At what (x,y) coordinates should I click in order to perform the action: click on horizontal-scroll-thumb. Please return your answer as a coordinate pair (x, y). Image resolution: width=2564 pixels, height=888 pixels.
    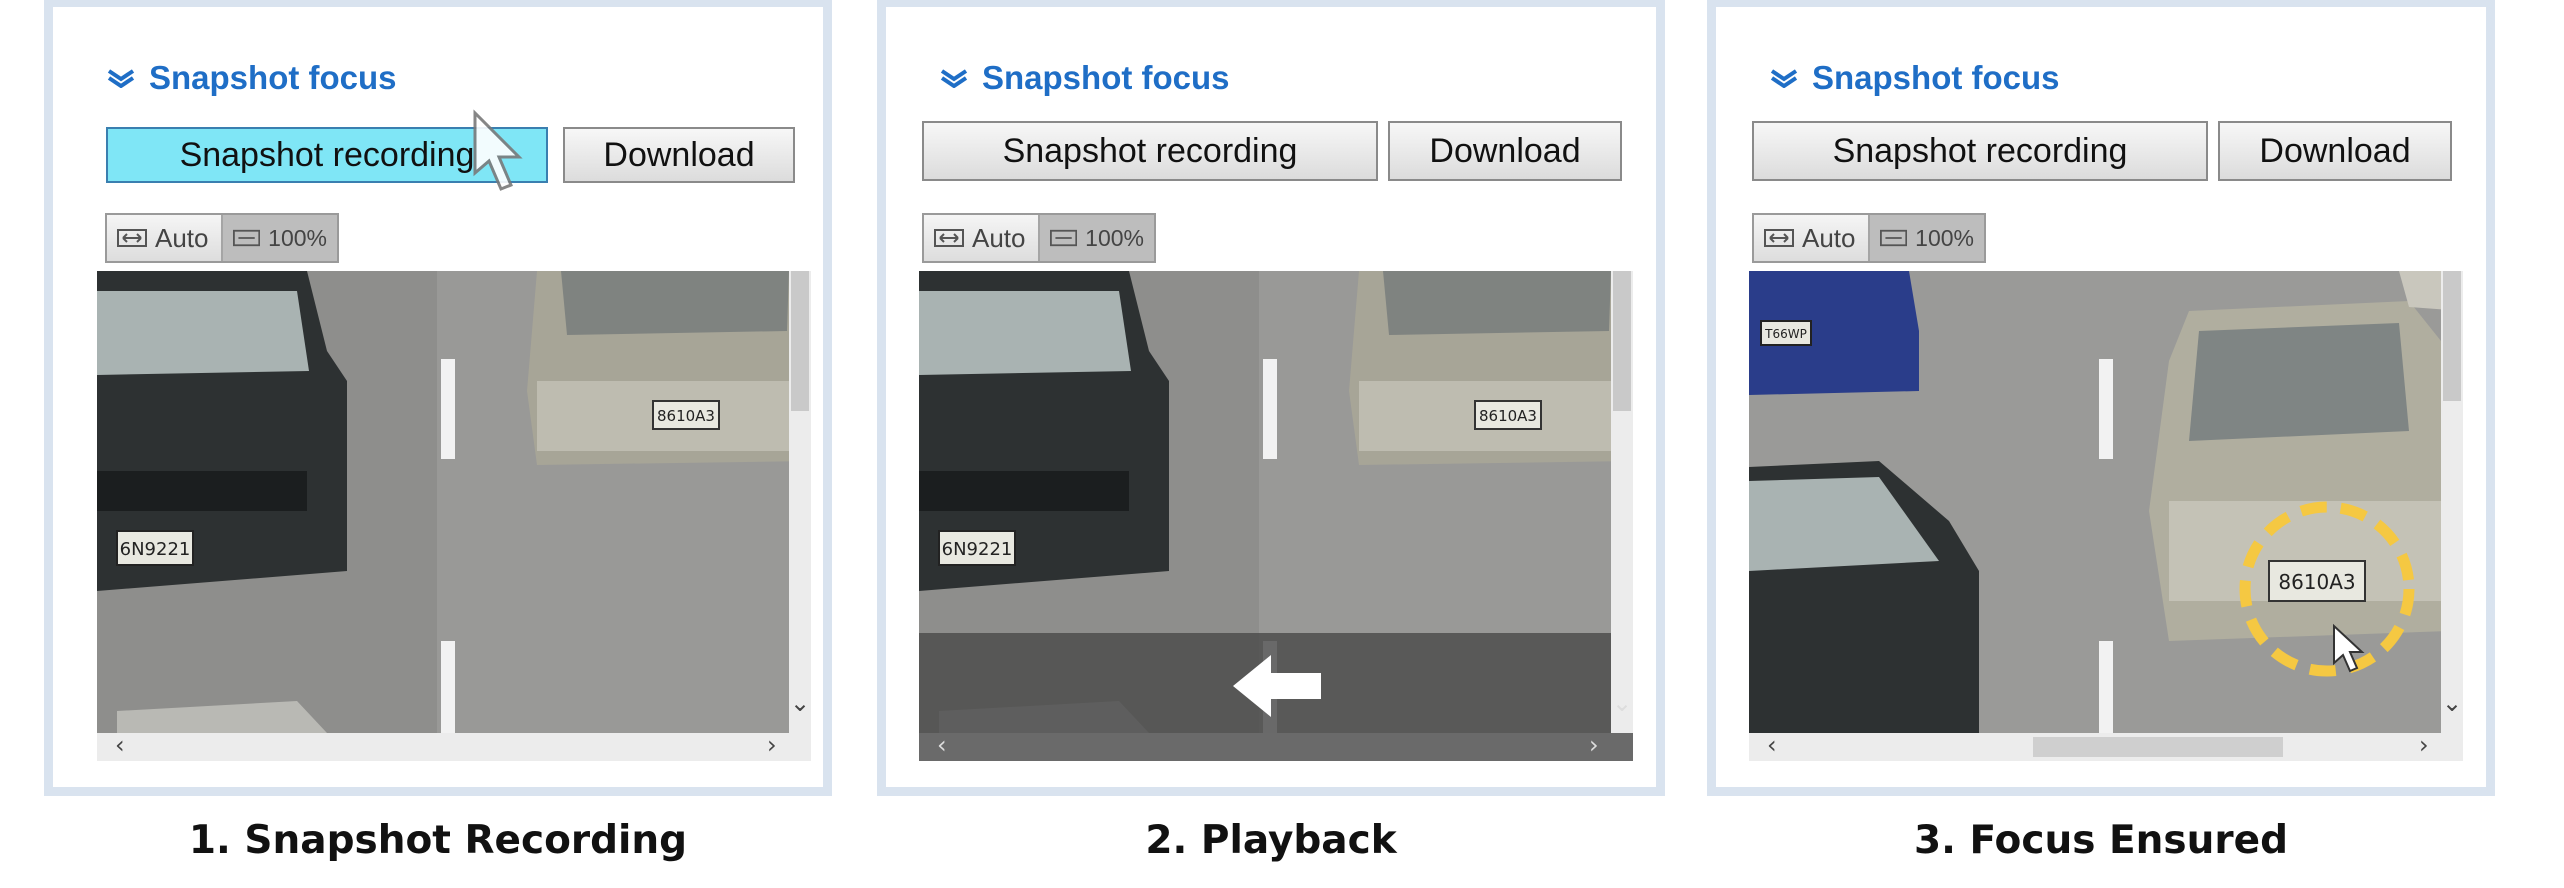
    Looking at the image, I should click on (2158, 747).